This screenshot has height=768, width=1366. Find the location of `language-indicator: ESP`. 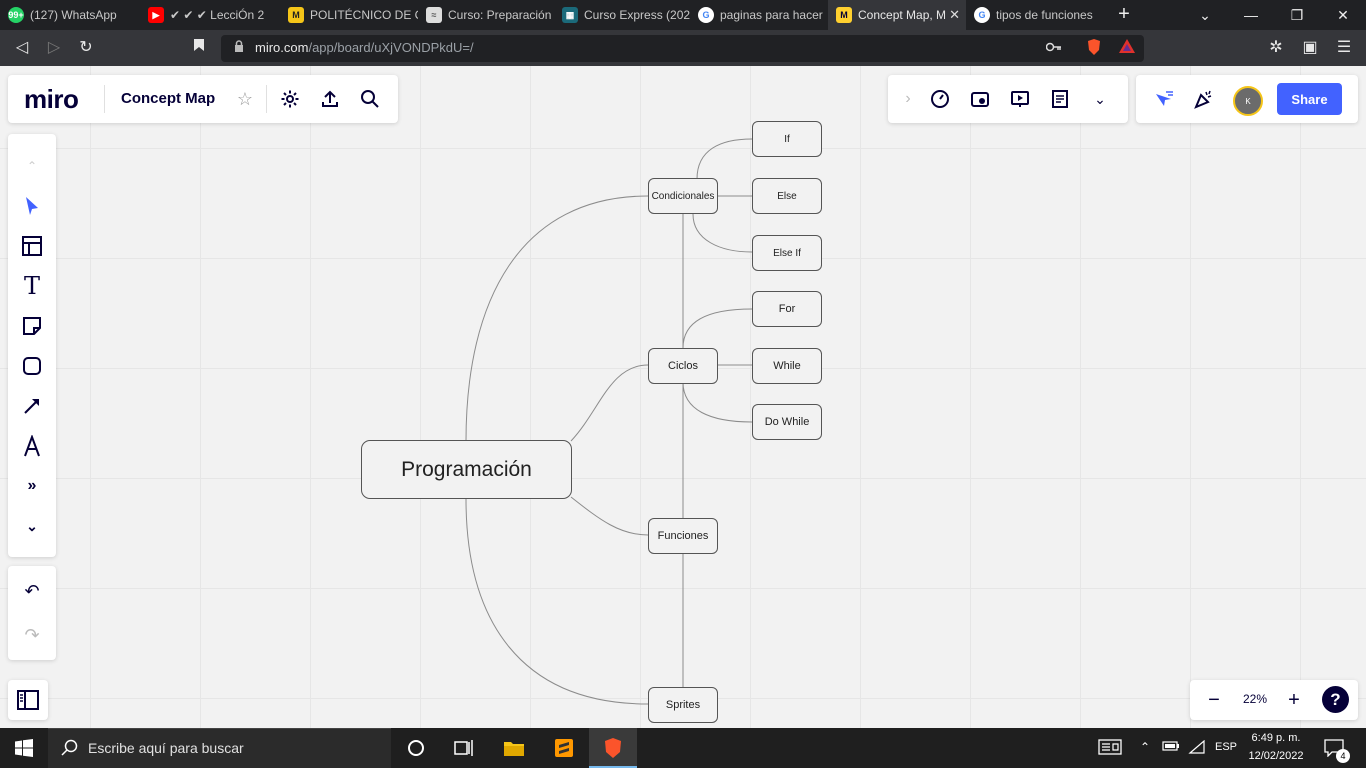

language-indicator: ESP is located at coordinates (1226, 747).